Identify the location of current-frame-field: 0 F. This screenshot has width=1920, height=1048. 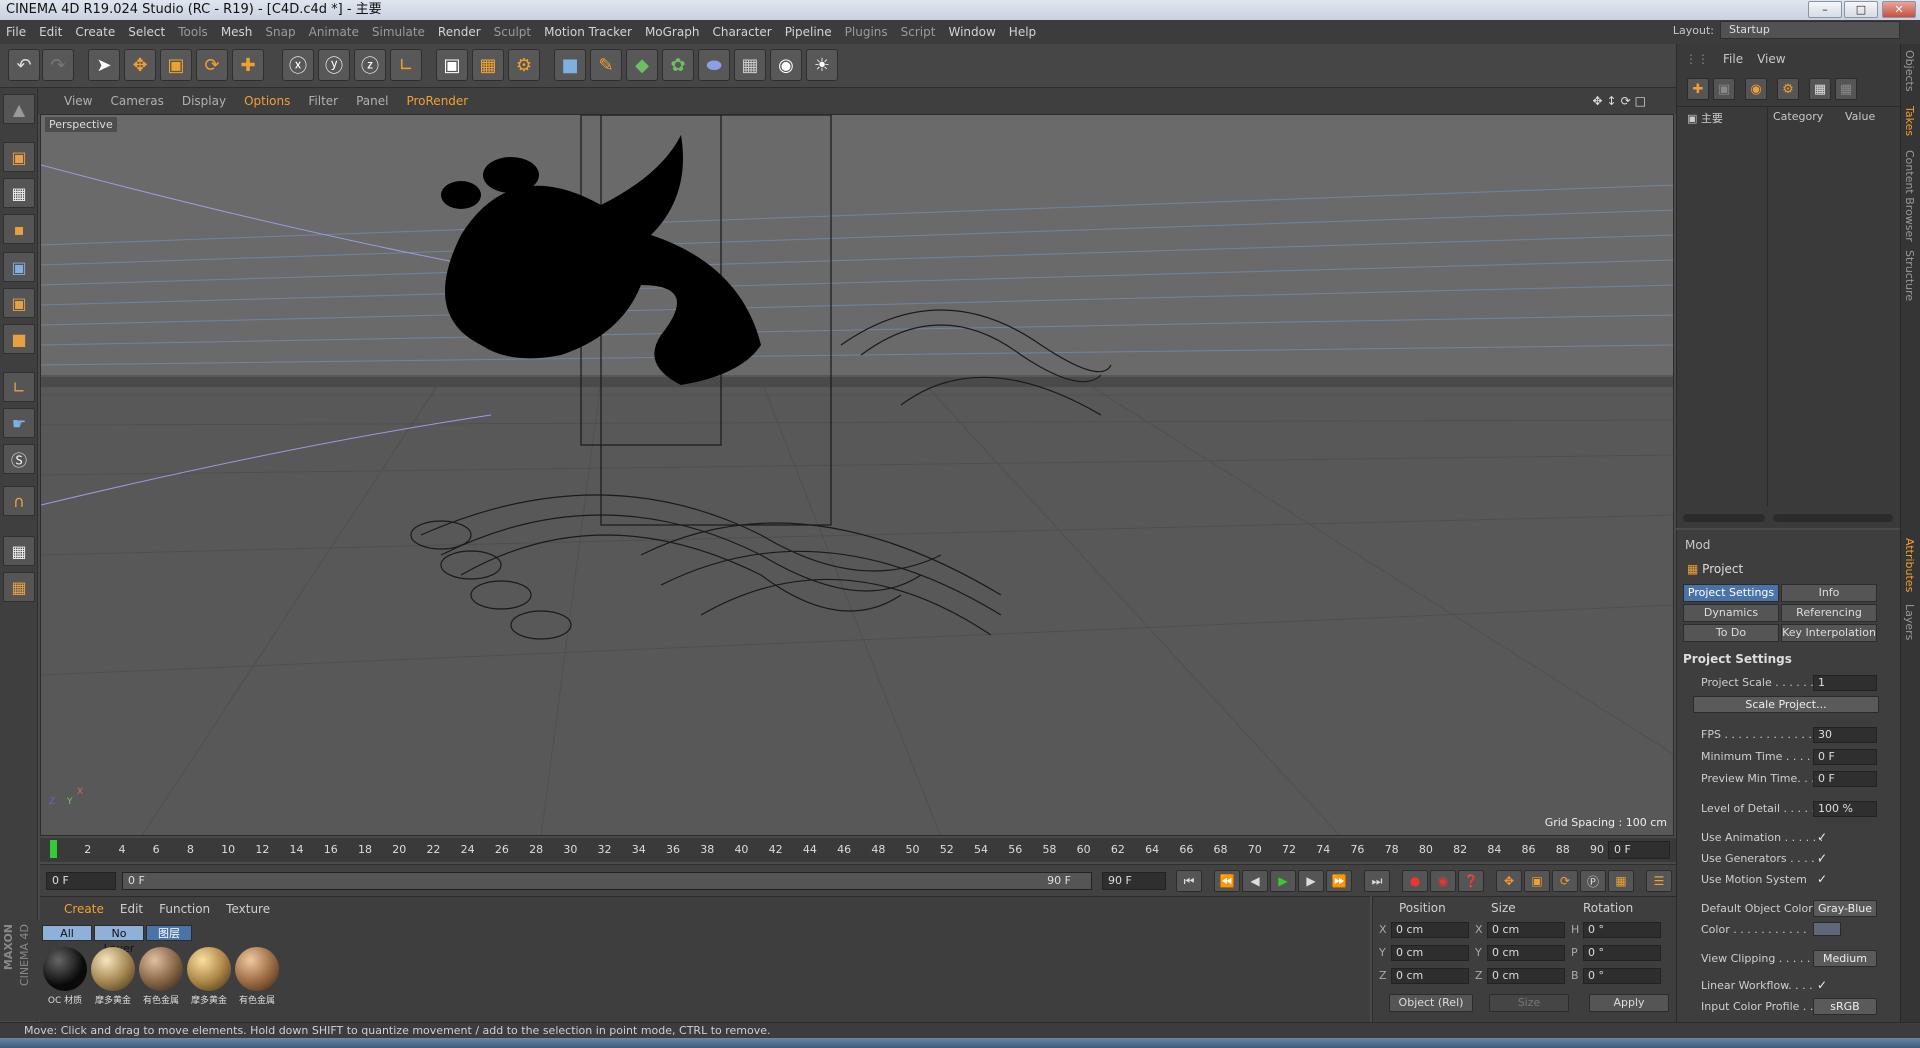
(1639, 850).